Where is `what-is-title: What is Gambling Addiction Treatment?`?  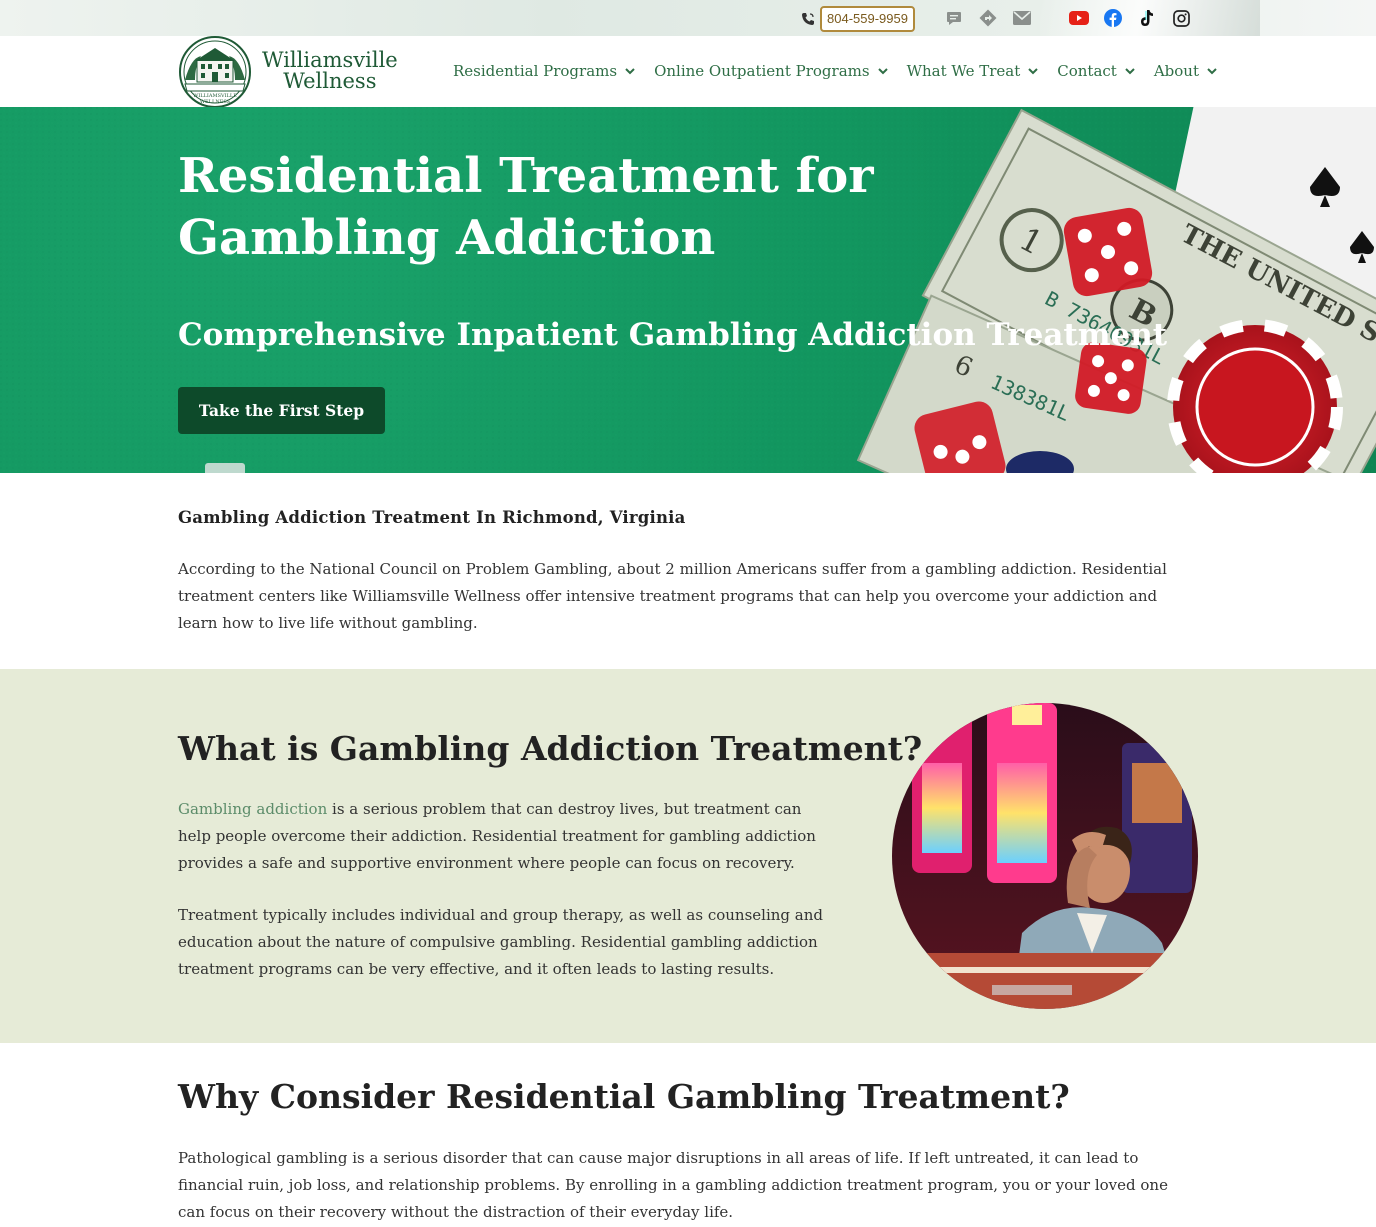 what-is-title: What is Gambling Addiction Treatment? is located at coordinates (550, 748).